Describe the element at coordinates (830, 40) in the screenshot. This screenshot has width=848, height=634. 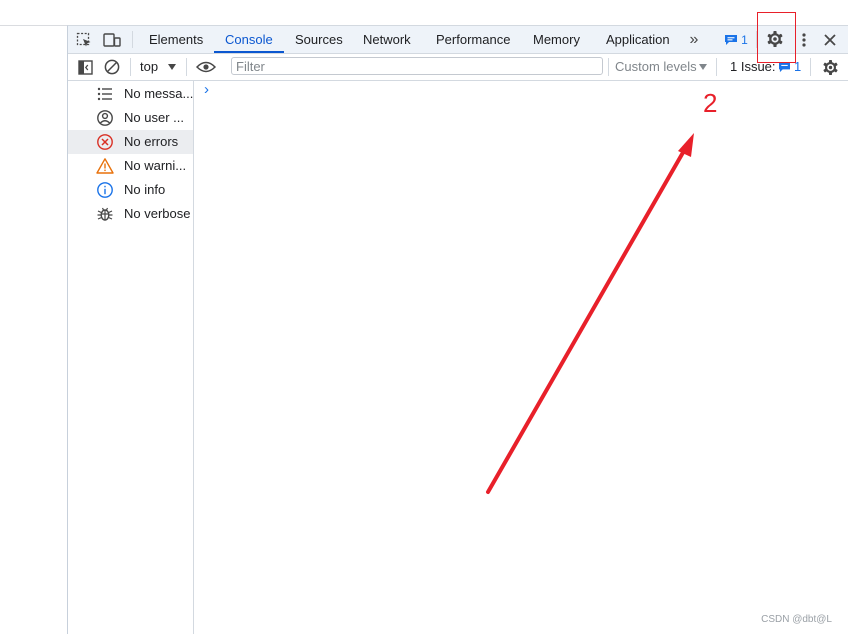
I see `close-devtools-icon` at that location.